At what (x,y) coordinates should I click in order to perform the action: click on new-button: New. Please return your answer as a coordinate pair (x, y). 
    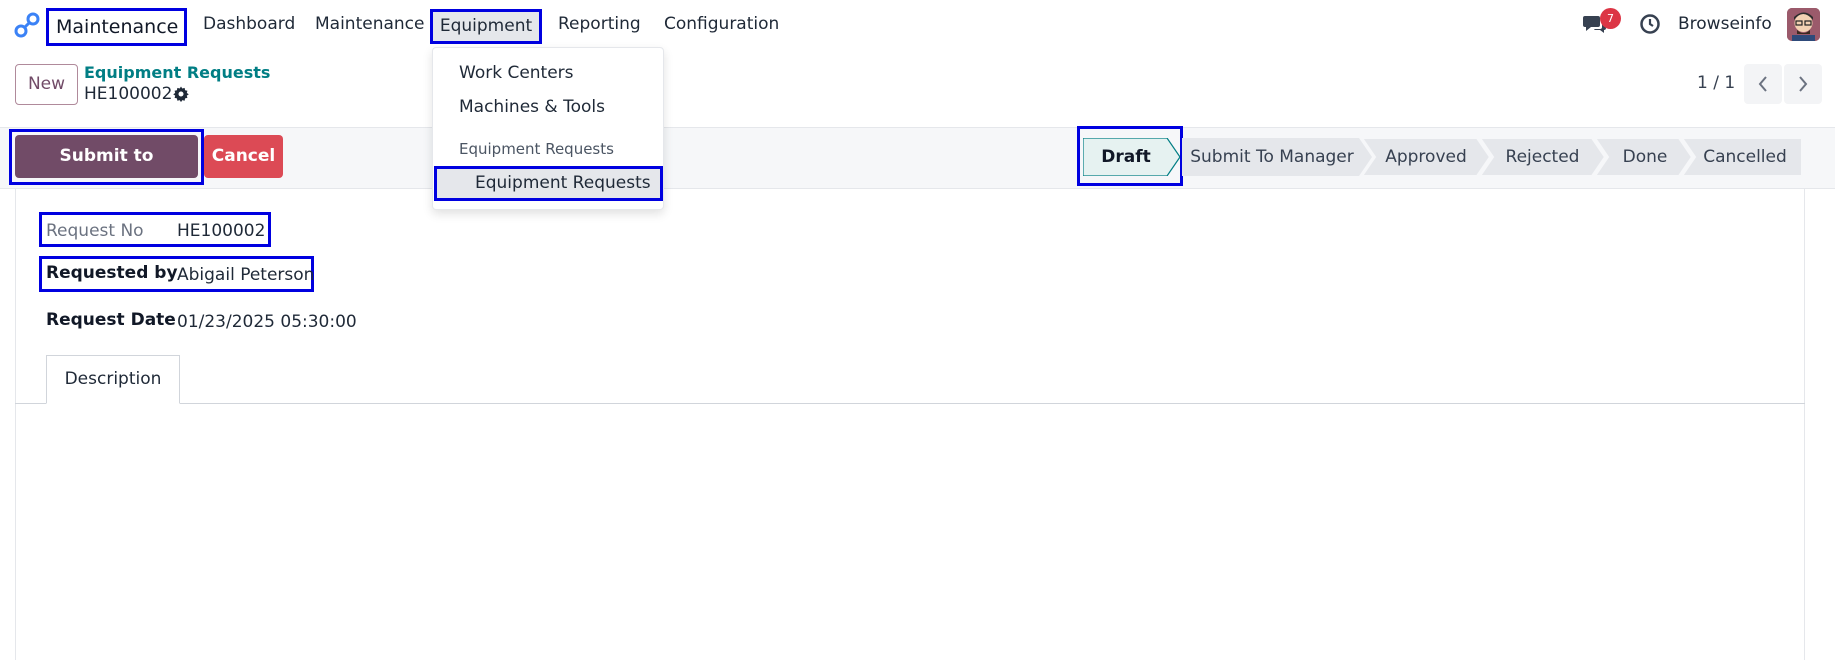
    Looking at the image, I should click on (46, 84).